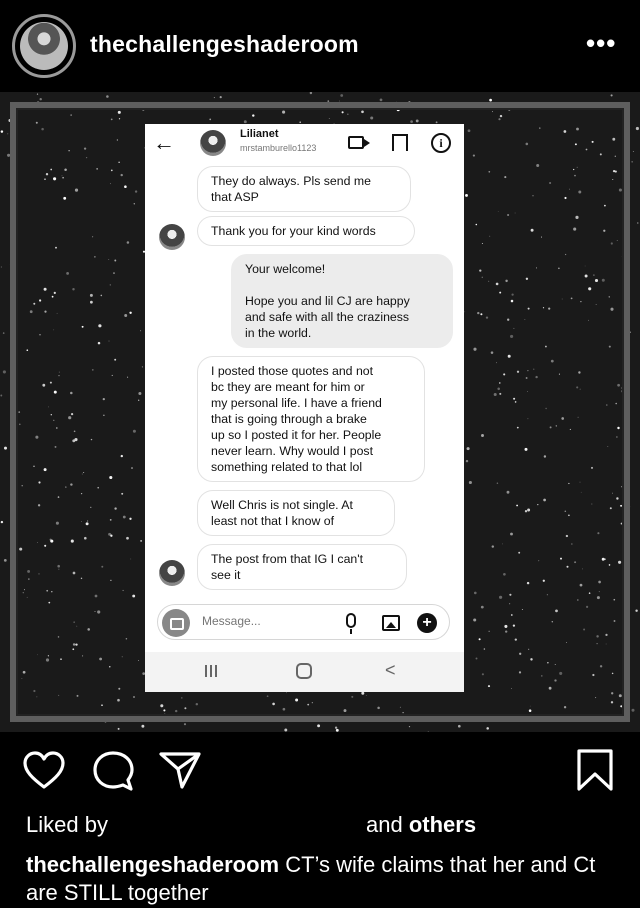 Image resolution: width=640 pixels, height=908 pixels. What do you see at coordinates (400, 142) in the screenshot?
I see `flag-icon` at bounding box center [400, 142].